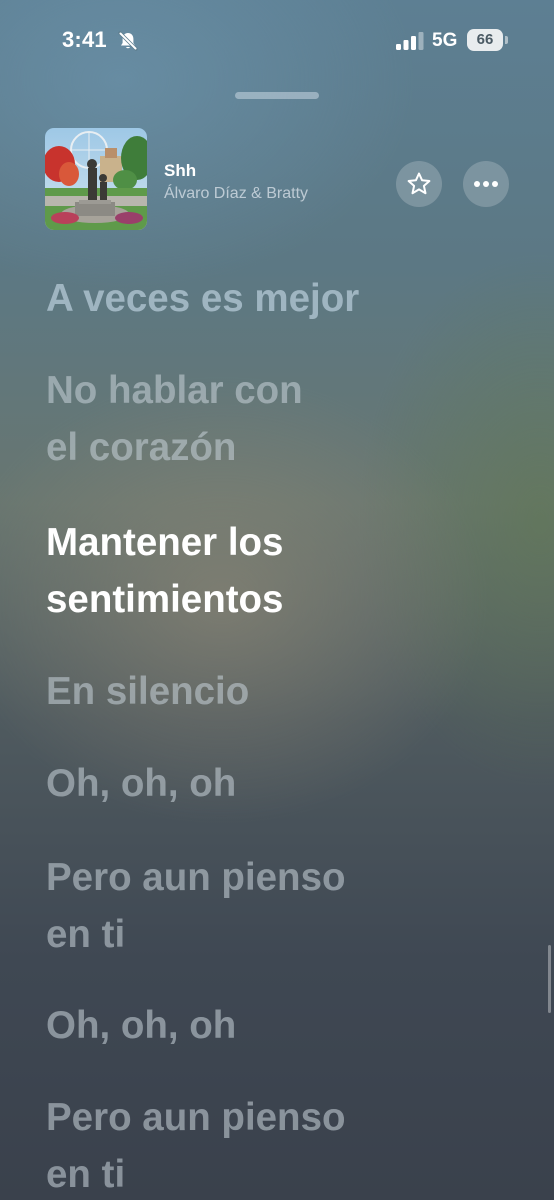 Image resolution: width=554 pixels, height=1200 pixels. I want to click on favorite-button, so click(419, 184).